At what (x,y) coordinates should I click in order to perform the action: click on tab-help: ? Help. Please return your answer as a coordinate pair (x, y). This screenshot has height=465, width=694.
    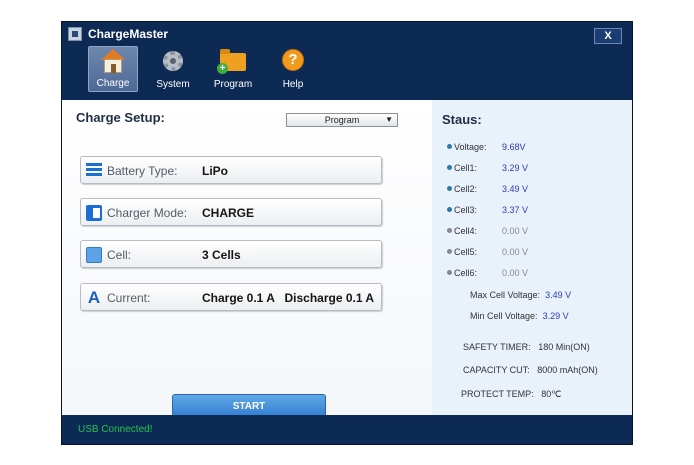
    Looking at the image, I should click on (293, 69).